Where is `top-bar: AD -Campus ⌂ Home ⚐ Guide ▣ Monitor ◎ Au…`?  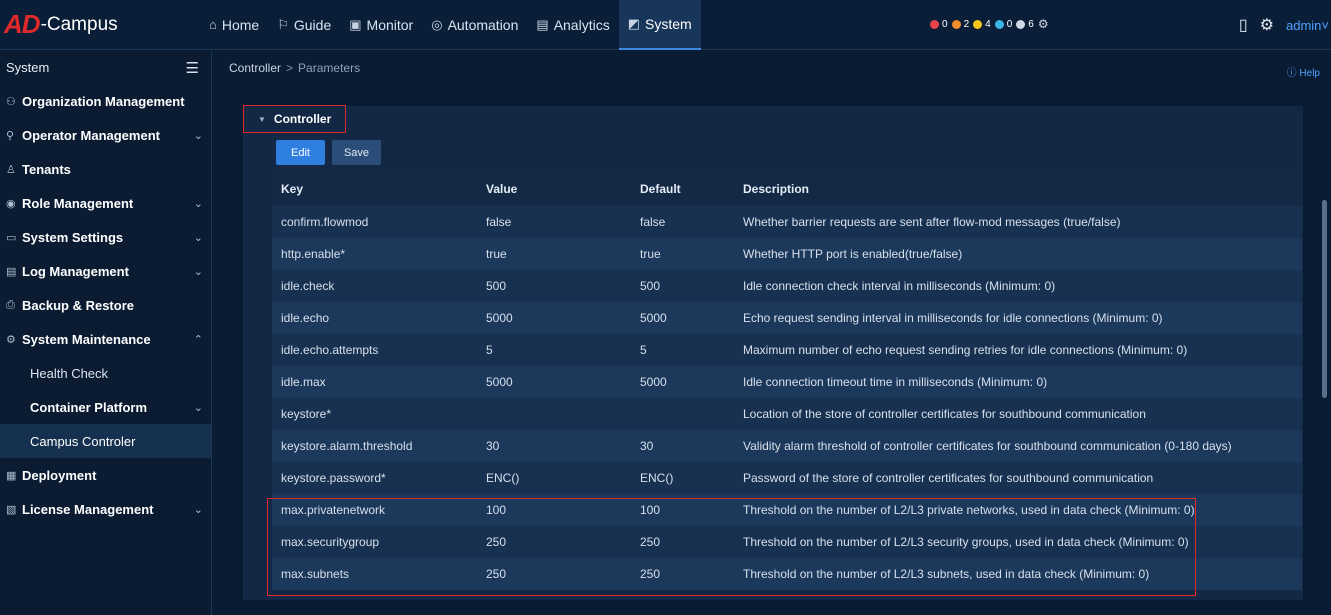 top-bar: AD -Campus ⌂ Home ⚐ Guide ▣ Monitor ◎ Au… is located at coordinates (665, 25).